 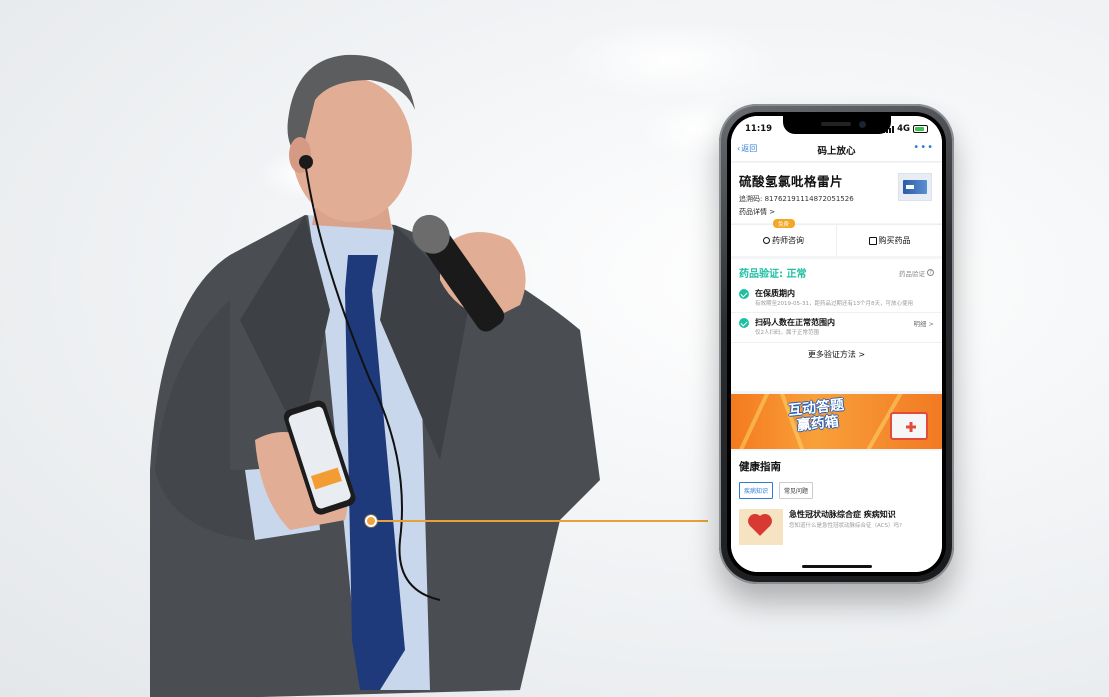 I want to click on verification-item-desc: 有效期至2019-05-31，距药品过期还有13个月8天，可放心使用, so click(x=834, y=304).